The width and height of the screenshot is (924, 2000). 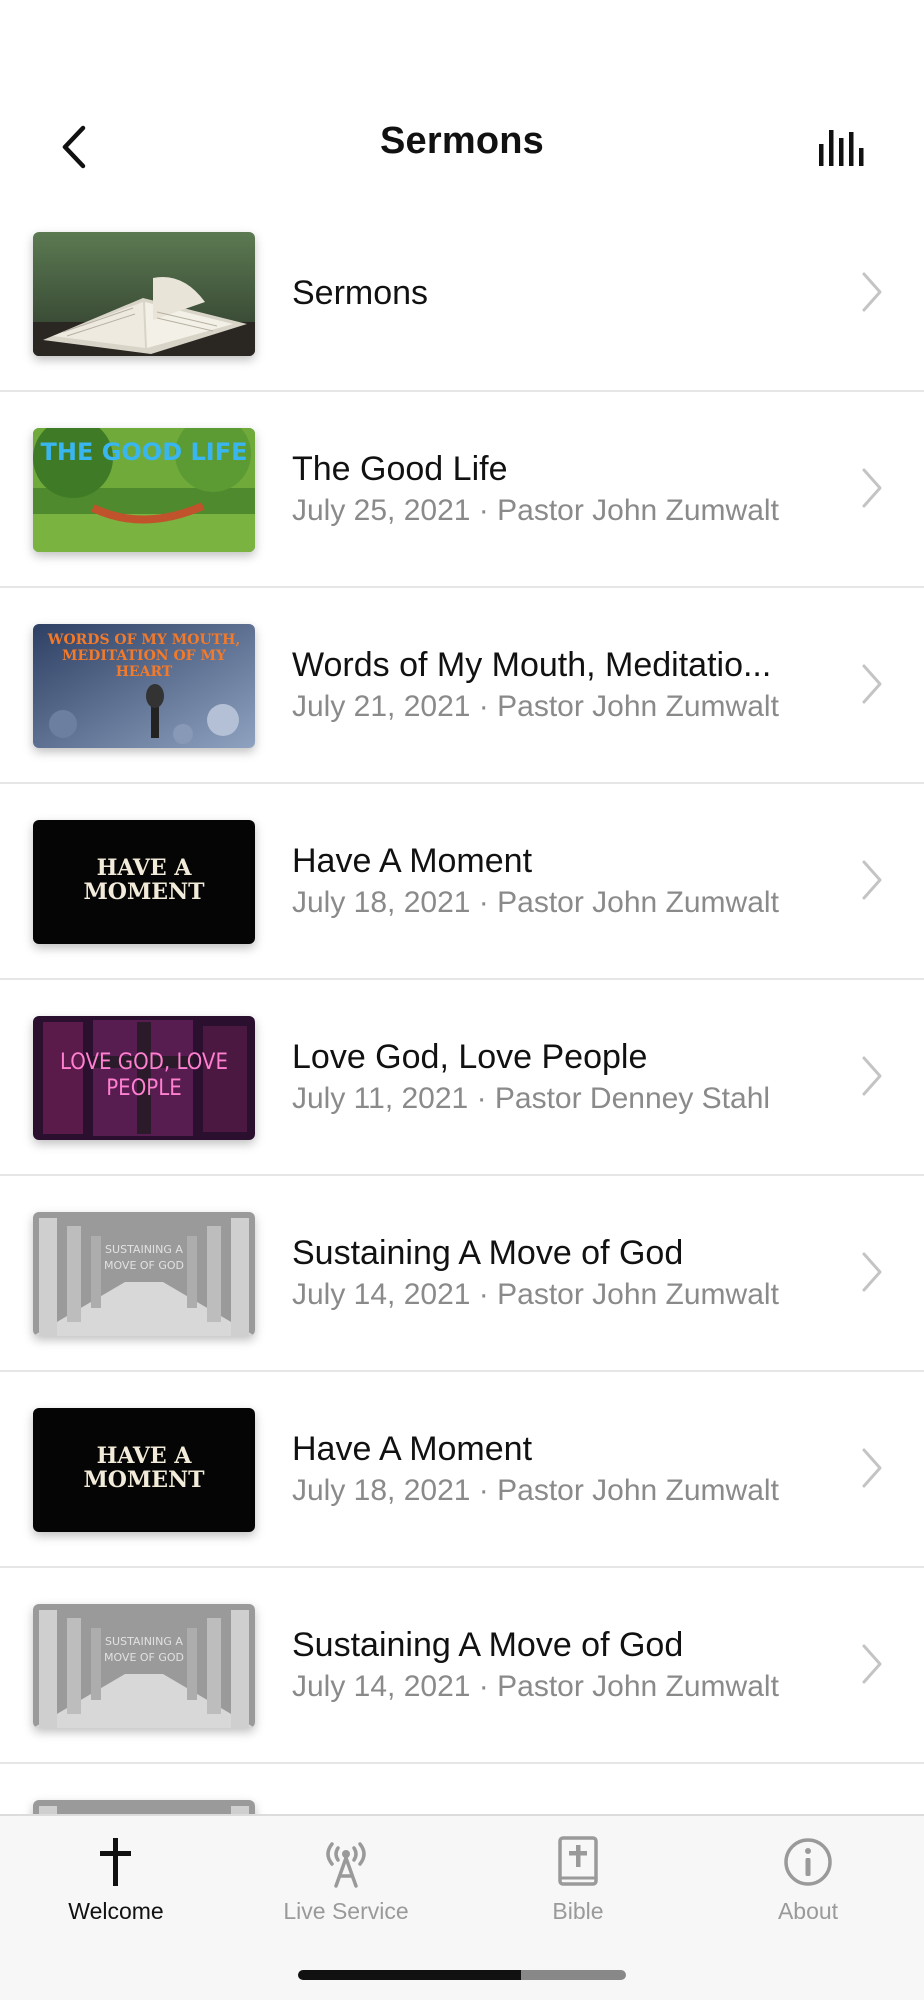 I want to click on audio-bars-icon, so click(x=841, y=148).